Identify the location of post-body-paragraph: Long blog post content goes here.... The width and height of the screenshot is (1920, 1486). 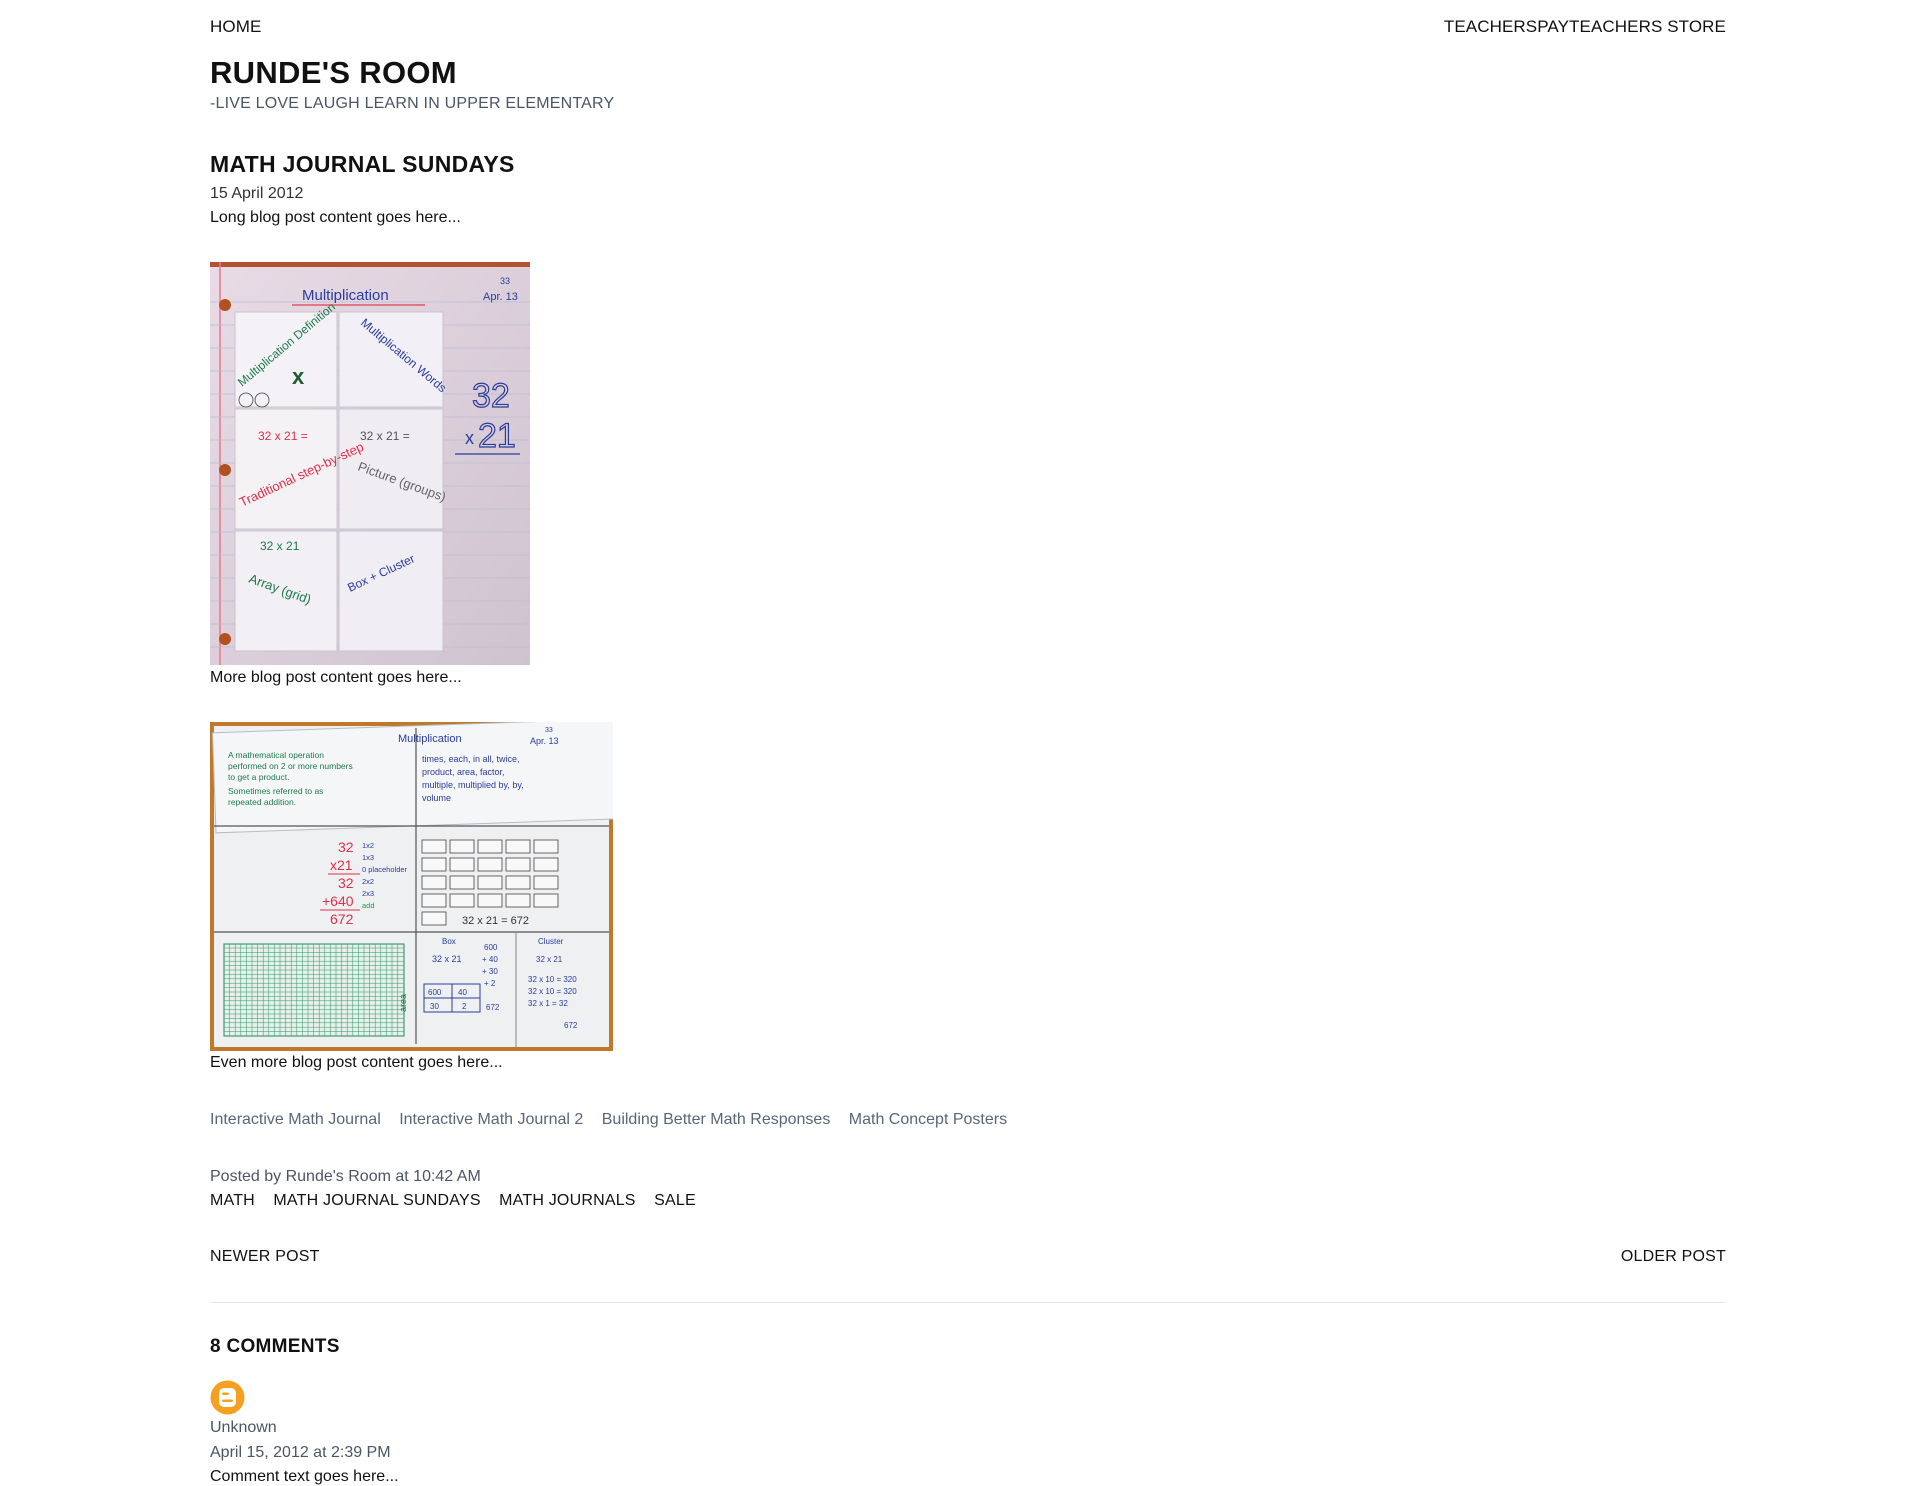
(335, 217).